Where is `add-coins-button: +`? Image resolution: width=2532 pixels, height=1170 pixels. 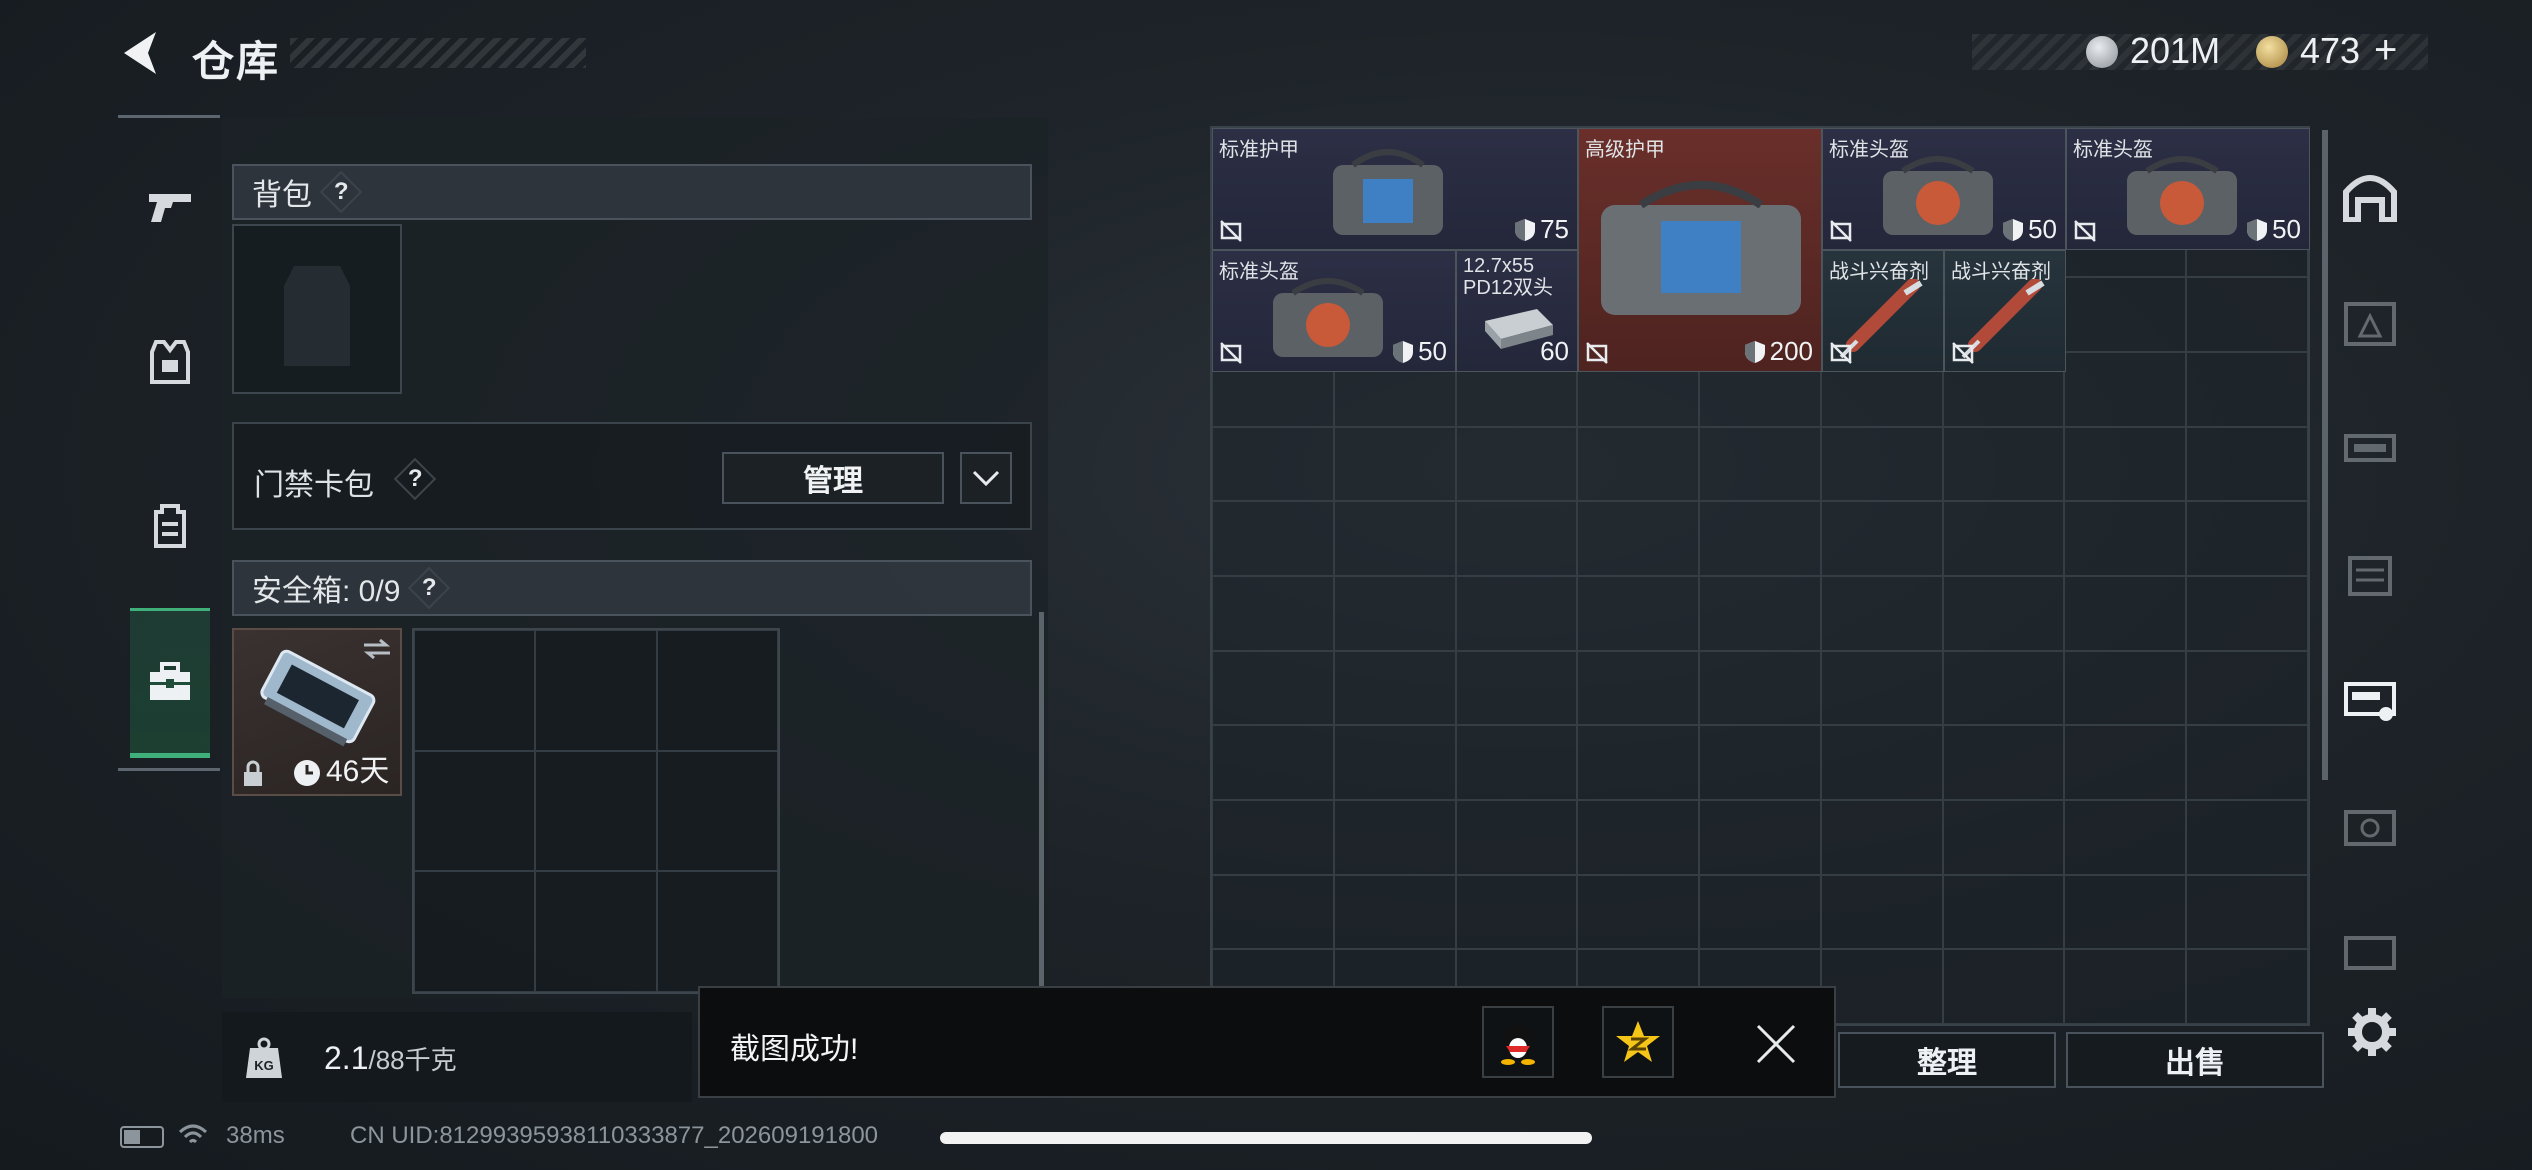
add-coins-button: + is located at coordinates (2385, 50).